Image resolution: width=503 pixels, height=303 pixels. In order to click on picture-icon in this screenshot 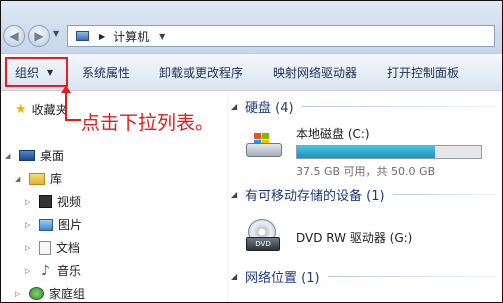, I will do `click(46, 224)`.